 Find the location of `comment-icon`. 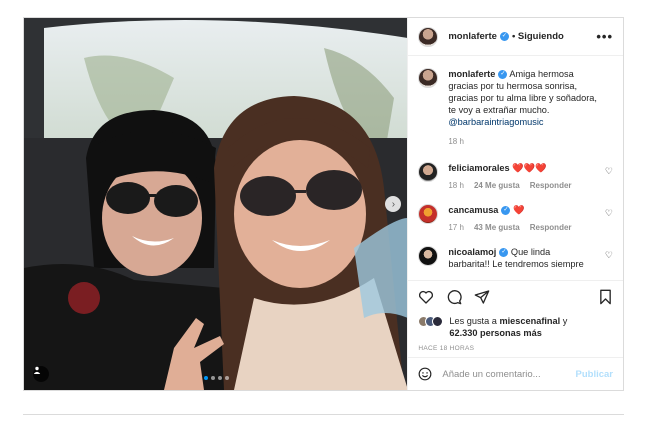

comment-icon is located at coordinates (454, 297).